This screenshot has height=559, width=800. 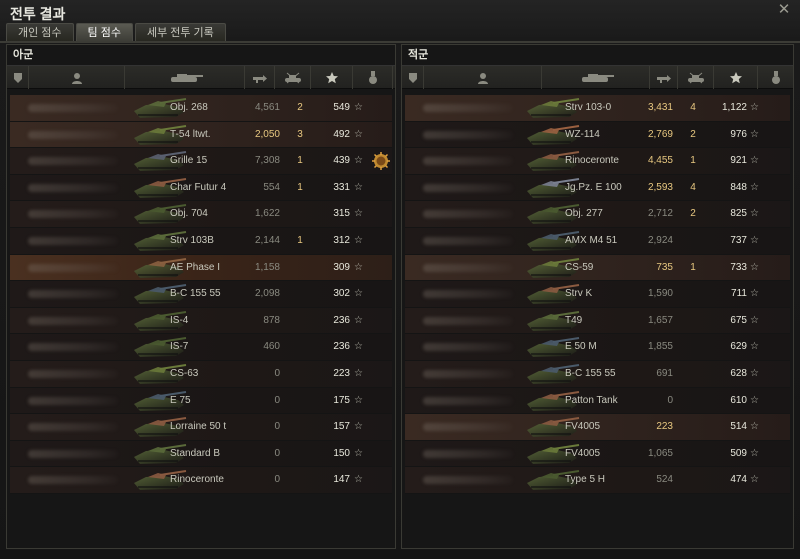 What do you see at coordinates (597, 161) in the screenshot?
I see `player-row: Rinoceronte 4,455 1 921 ☆` at bounding box center [597, 161].